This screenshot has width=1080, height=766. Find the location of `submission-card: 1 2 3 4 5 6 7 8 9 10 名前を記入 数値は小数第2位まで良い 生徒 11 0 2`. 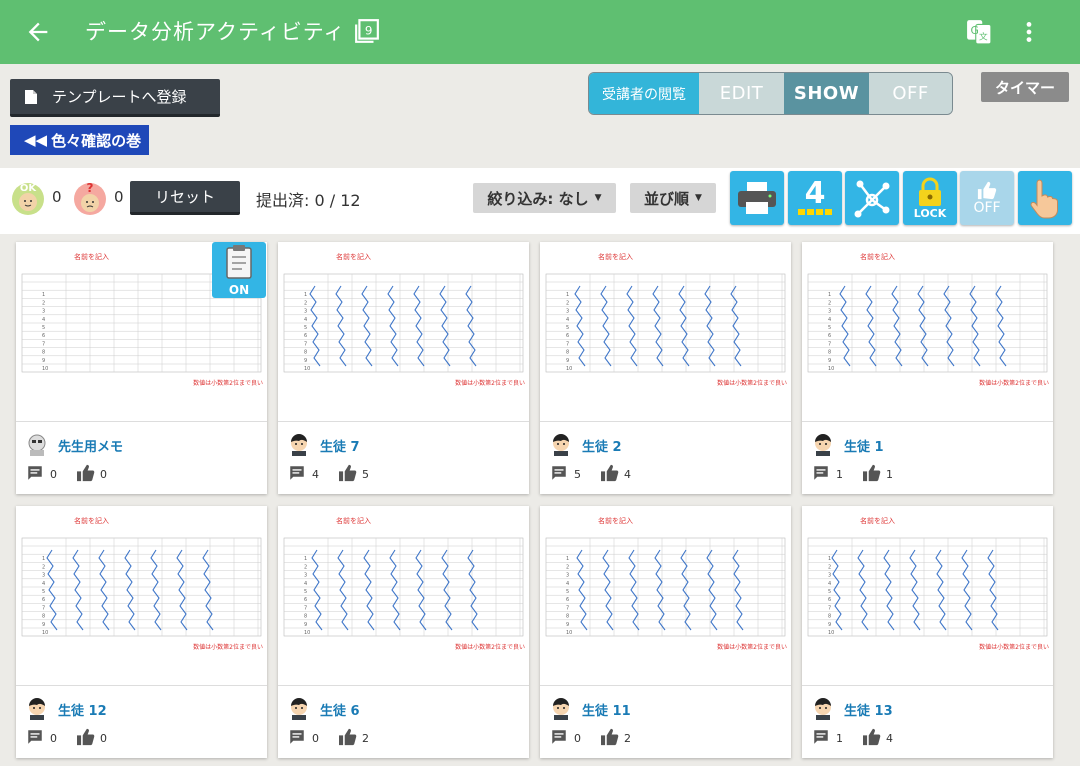

submission-card: 1 2 3 4 5 6 7 8 9 10 名前を記入 数値は小数第2位まで良い 生徒 11 0 2 is located at coordinates (665, 632).